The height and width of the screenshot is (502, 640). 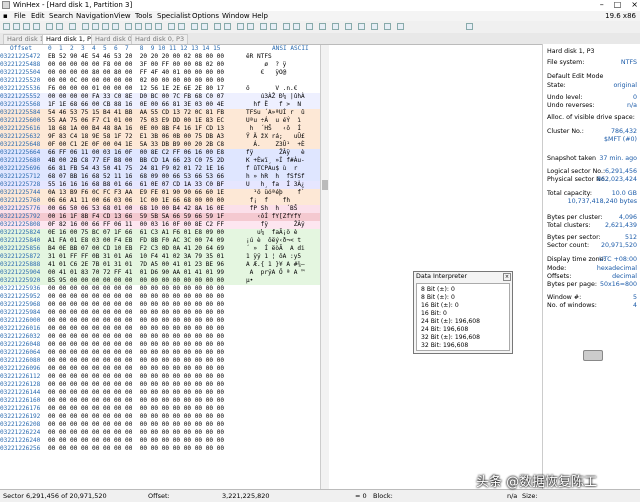 I want to click on row-ascii: ø ? ÿ, so click(x=282, y=64).